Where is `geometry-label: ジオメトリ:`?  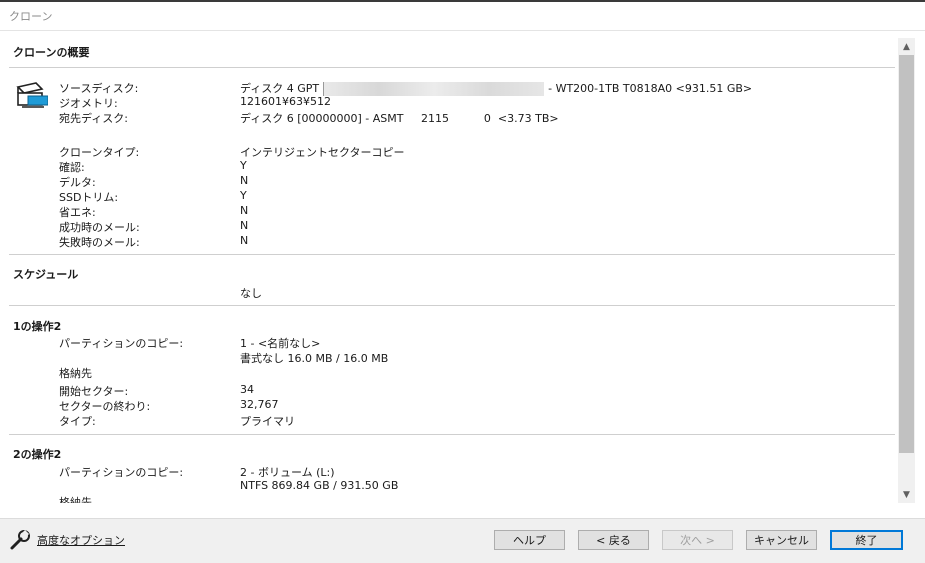
geometry-label: ジオメトリ: is located at coordinates (88, 103).